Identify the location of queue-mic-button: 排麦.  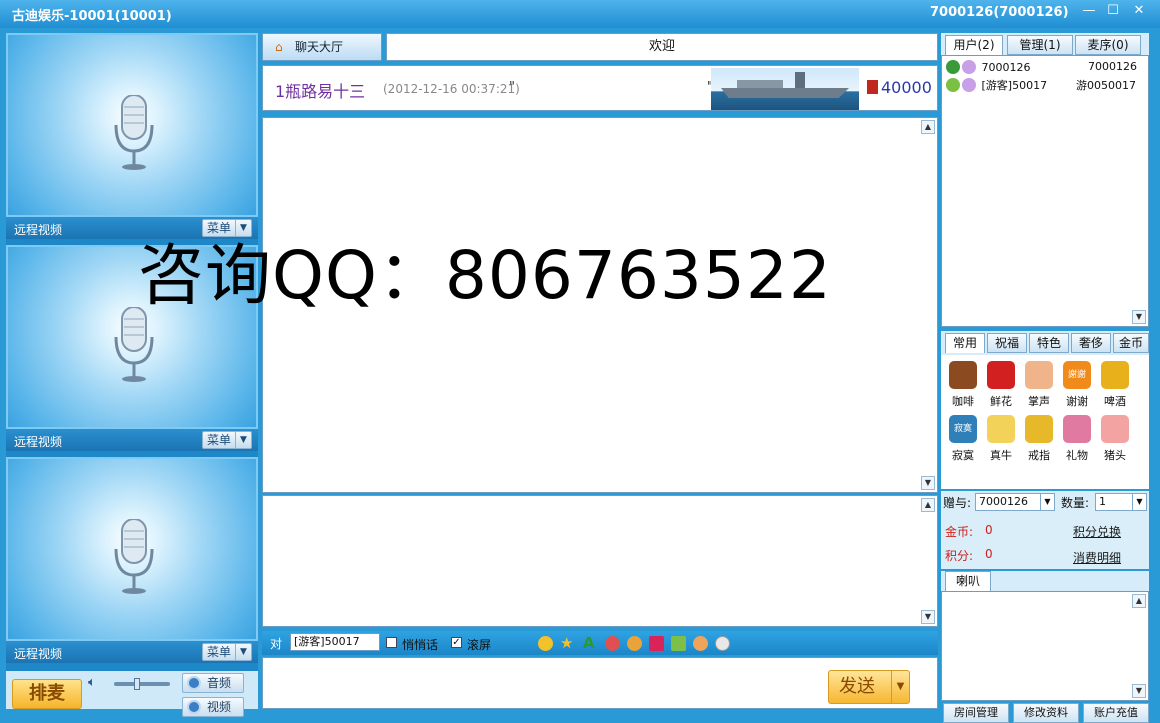
(47, 694).